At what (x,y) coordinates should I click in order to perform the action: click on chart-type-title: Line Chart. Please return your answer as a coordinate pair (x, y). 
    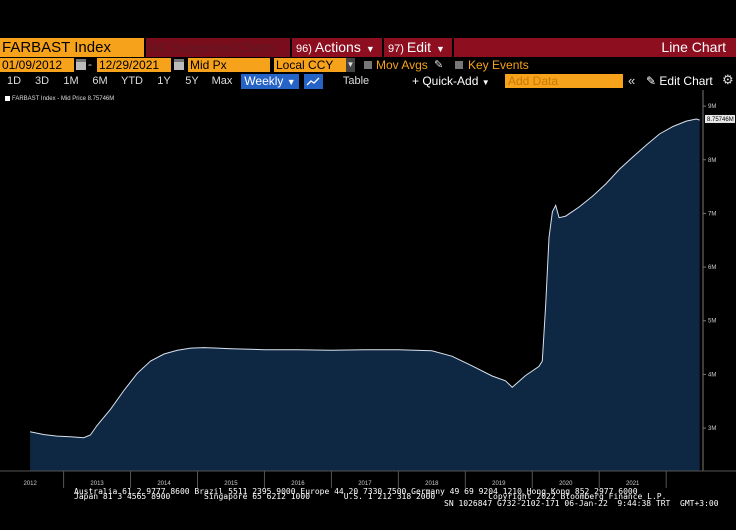
    Looking at the image, I should click on (595, 47).